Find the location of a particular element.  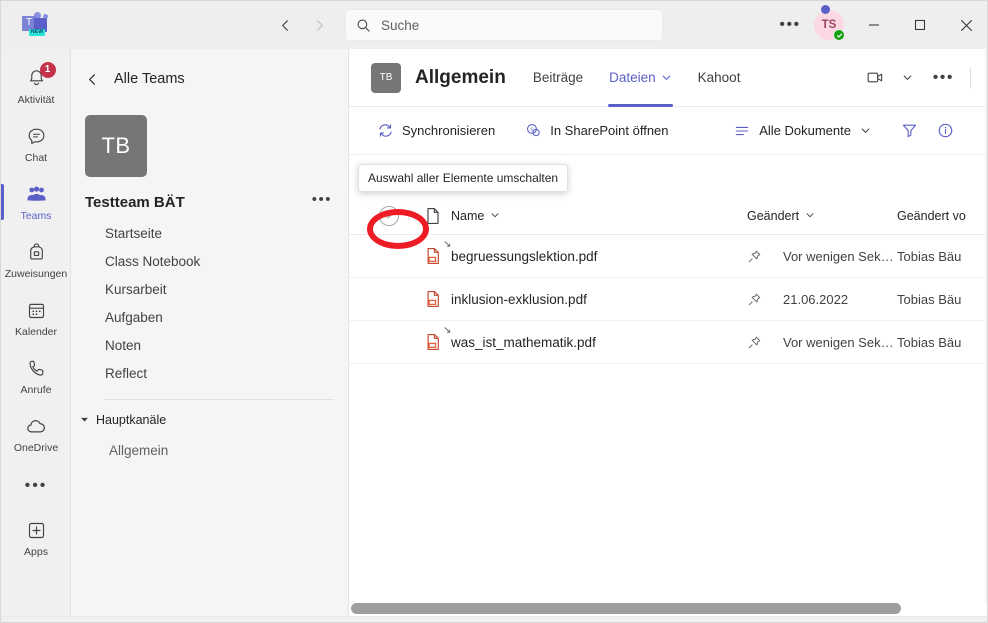

channel-team-avatar: TB is located at coordinates (386, 77).